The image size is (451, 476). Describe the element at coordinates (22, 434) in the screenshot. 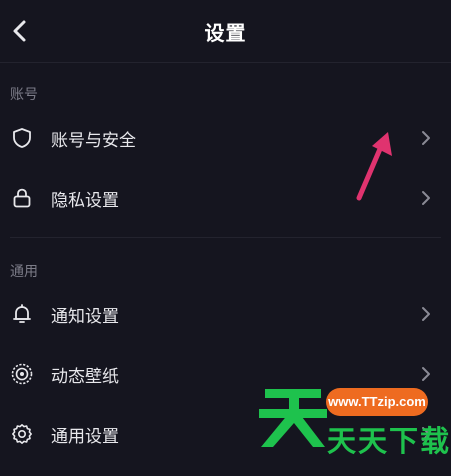

I see `gear-icon` at that location.